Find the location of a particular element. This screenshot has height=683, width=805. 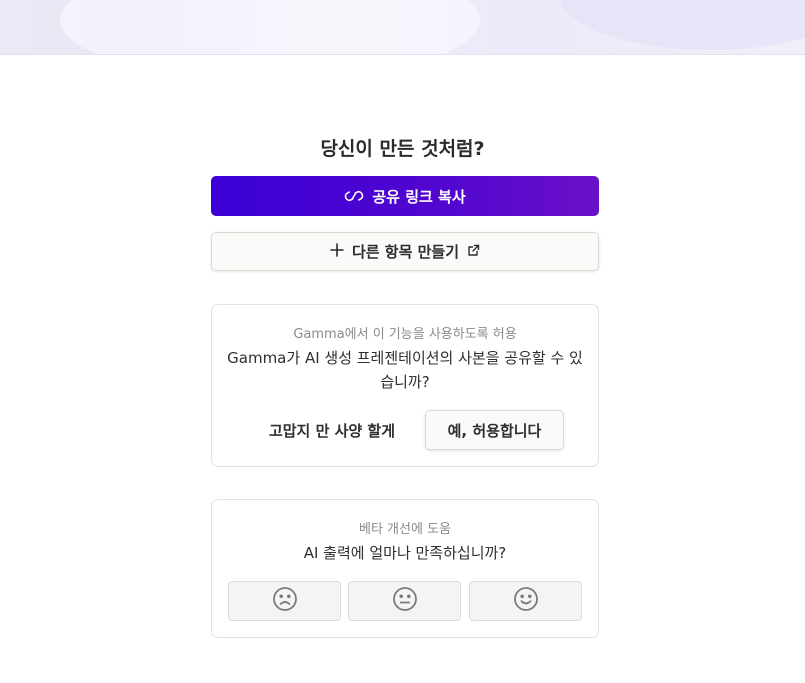

create-other-button: 다른 항목 만들기 is located at coordinates (405, 251).